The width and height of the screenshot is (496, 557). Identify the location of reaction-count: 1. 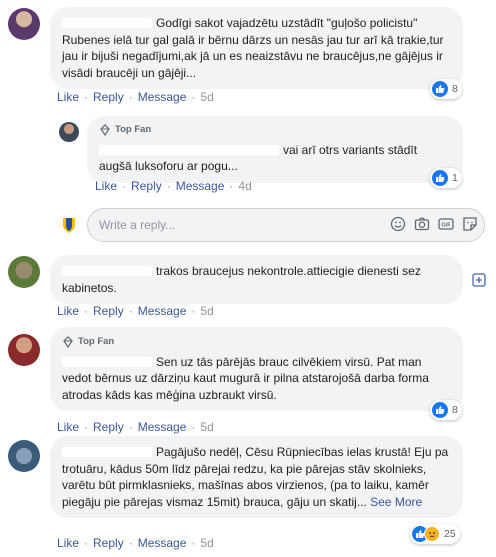
(446, 178).